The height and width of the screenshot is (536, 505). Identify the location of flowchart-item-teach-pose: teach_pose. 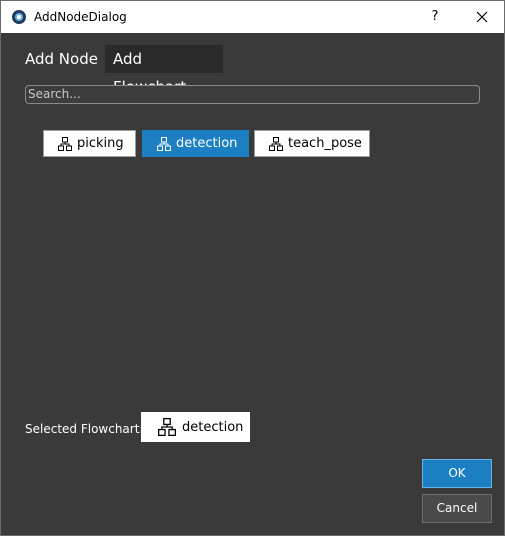
(312, 143).